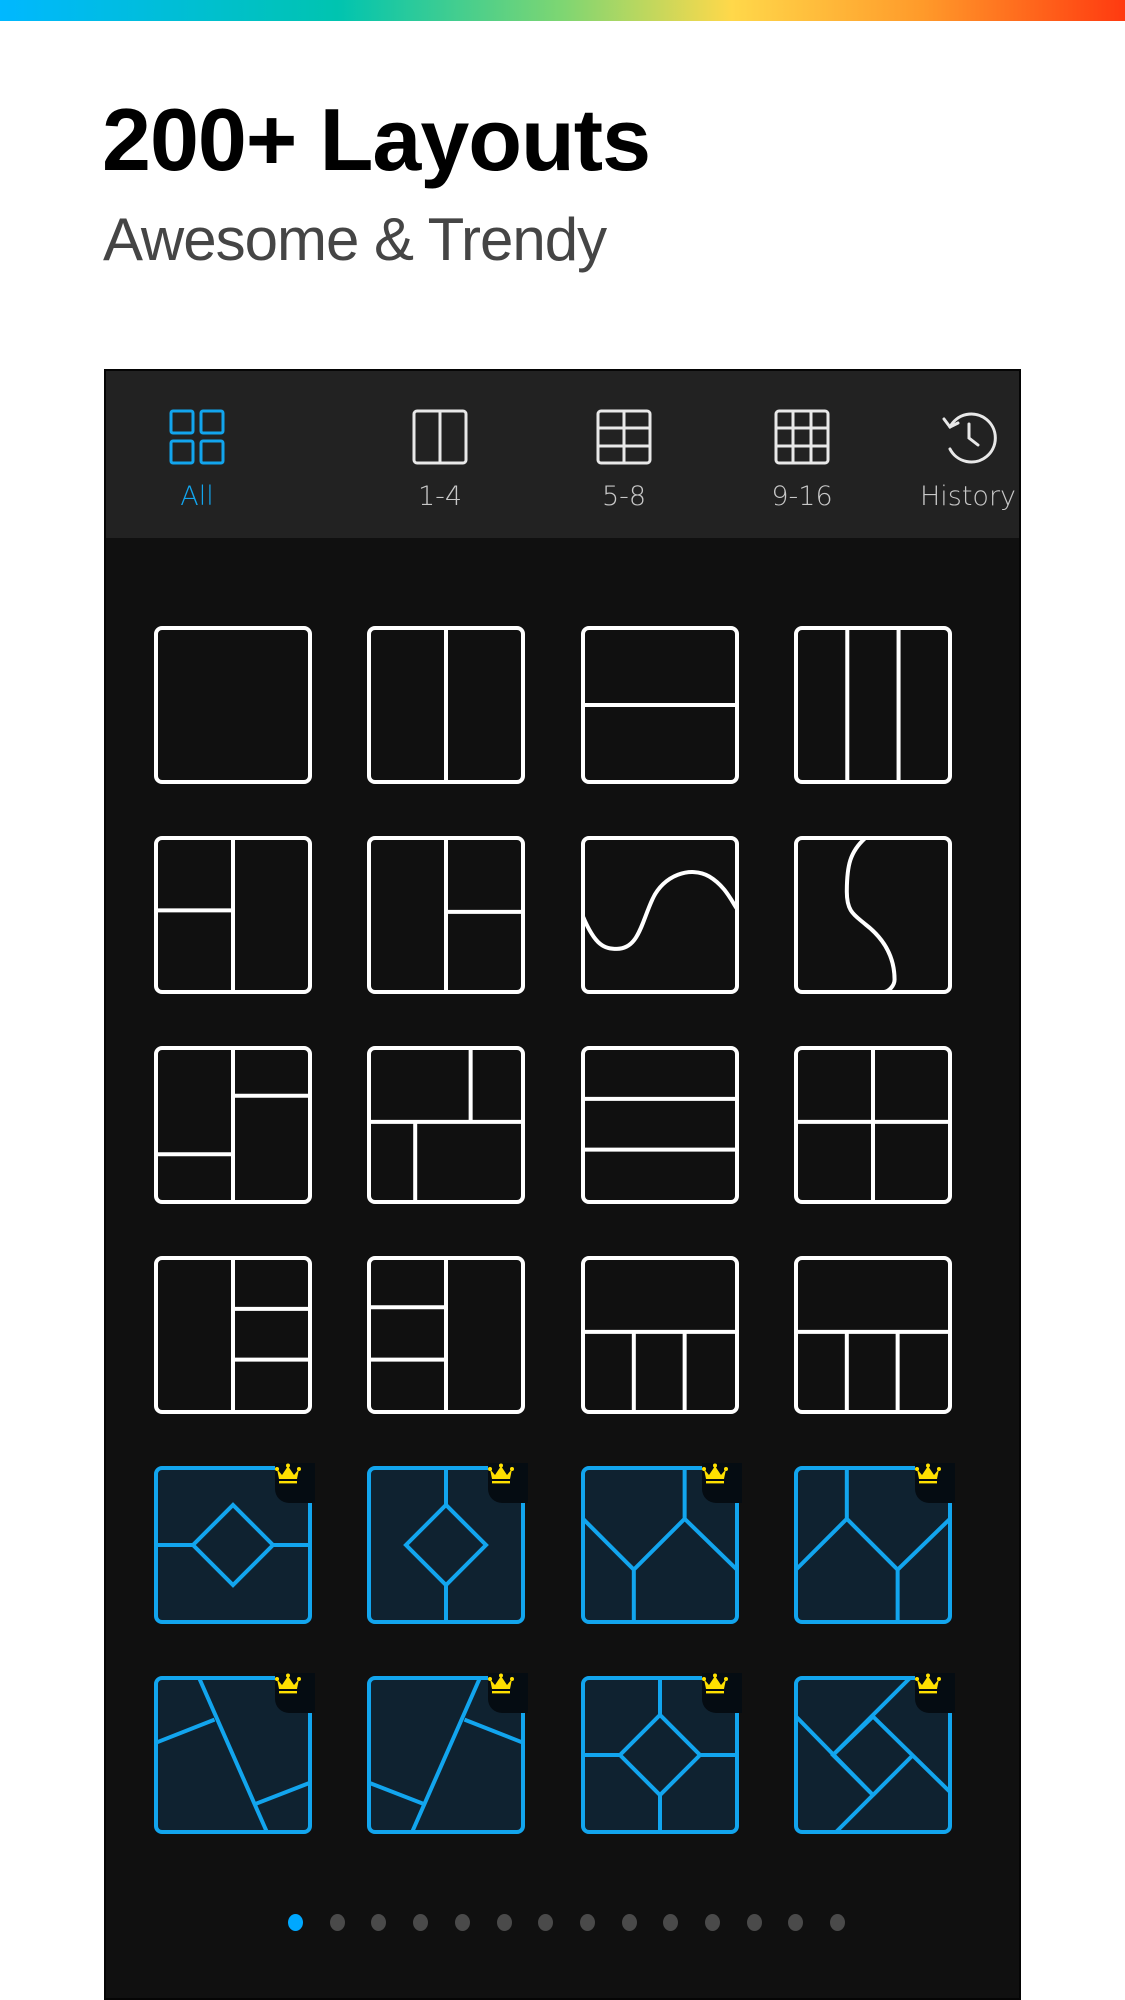 Image resolution: width=1125 pixels, height=2000 pixels. I want to click on layout-tile-single, so click(233, 705).